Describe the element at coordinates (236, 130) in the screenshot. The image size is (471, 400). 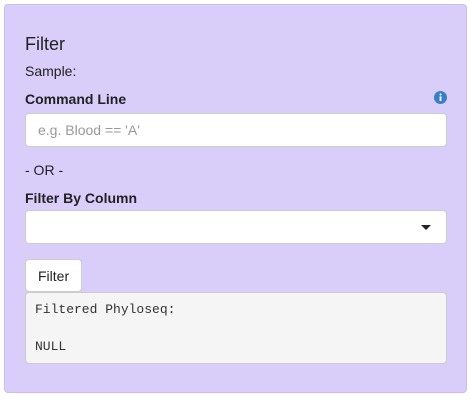
I see `command-line-input` at that location.